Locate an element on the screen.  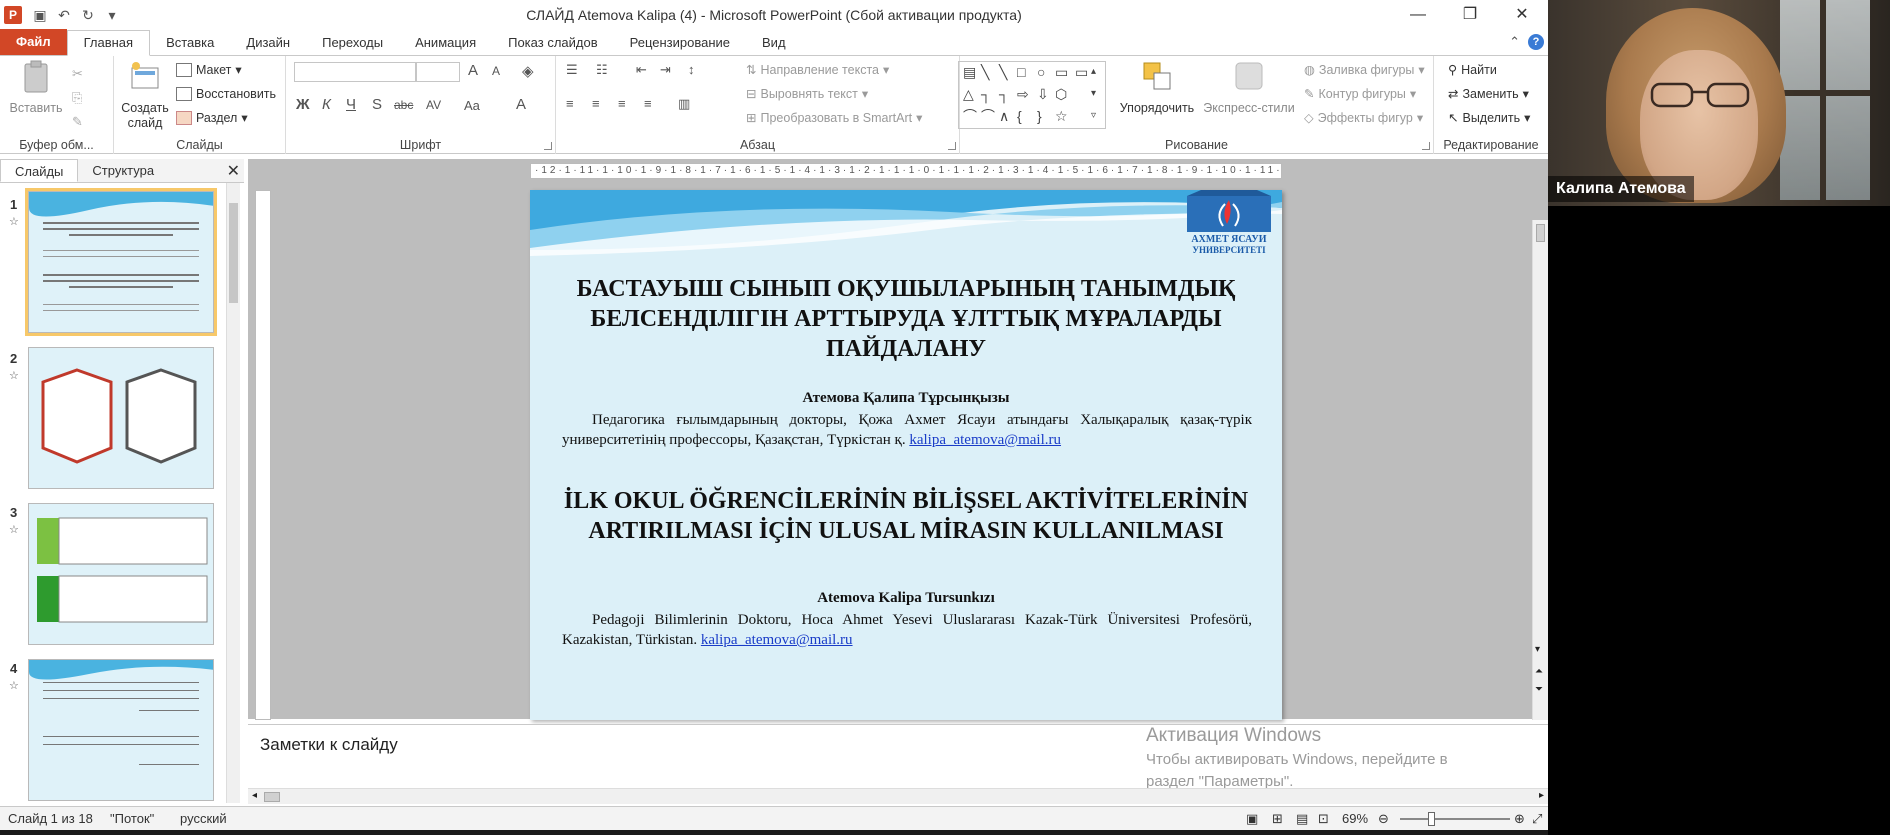
align-right-icon: ≡ is located at coordinates (622, 103).